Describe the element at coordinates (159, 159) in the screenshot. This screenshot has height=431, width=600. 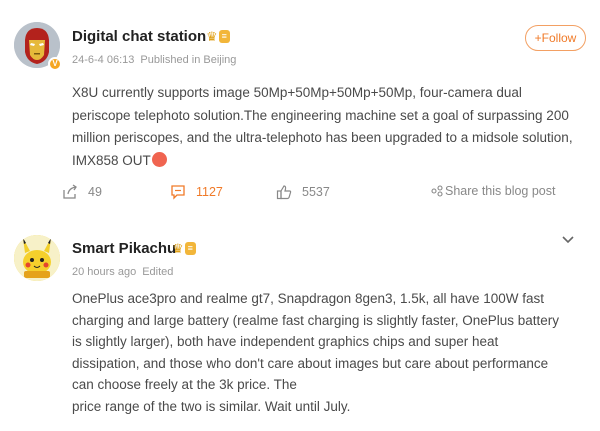
I see `emoji-icon` at that location.